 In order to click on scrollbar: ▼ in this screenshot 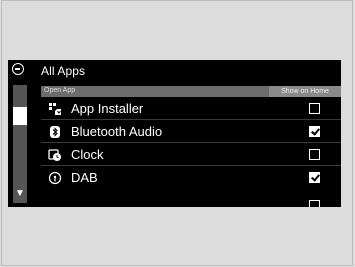, I will do `click(20, 144)`.